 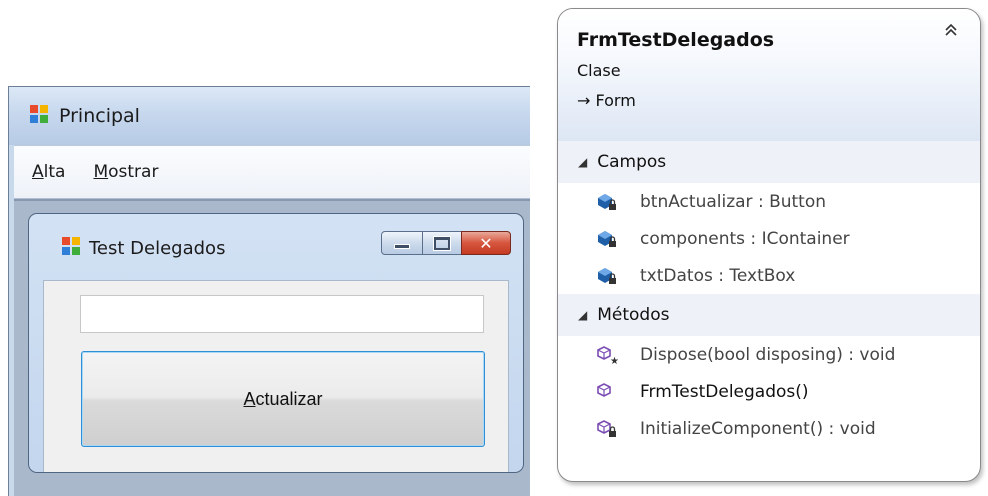 I want to click on member-row: components : IContainer, so click(x=769, y=238).